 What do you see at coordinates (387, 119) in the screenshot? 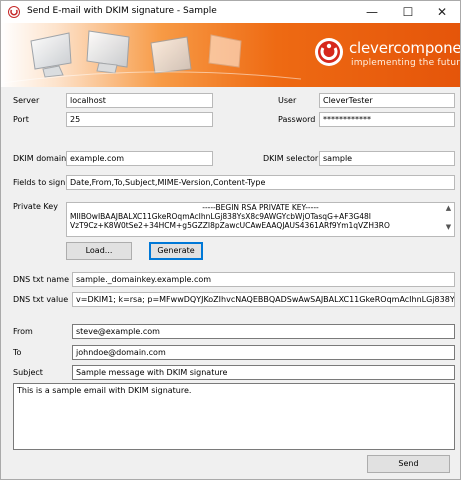
I see `password-field: ************` at bounding box center [387, 119].